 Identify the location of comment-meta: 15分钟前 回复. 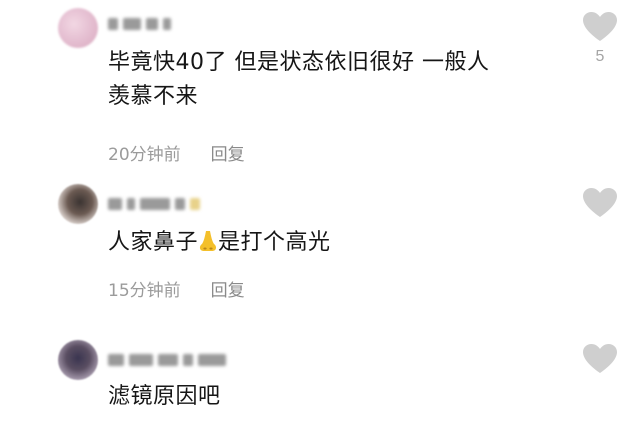
(176, 288).